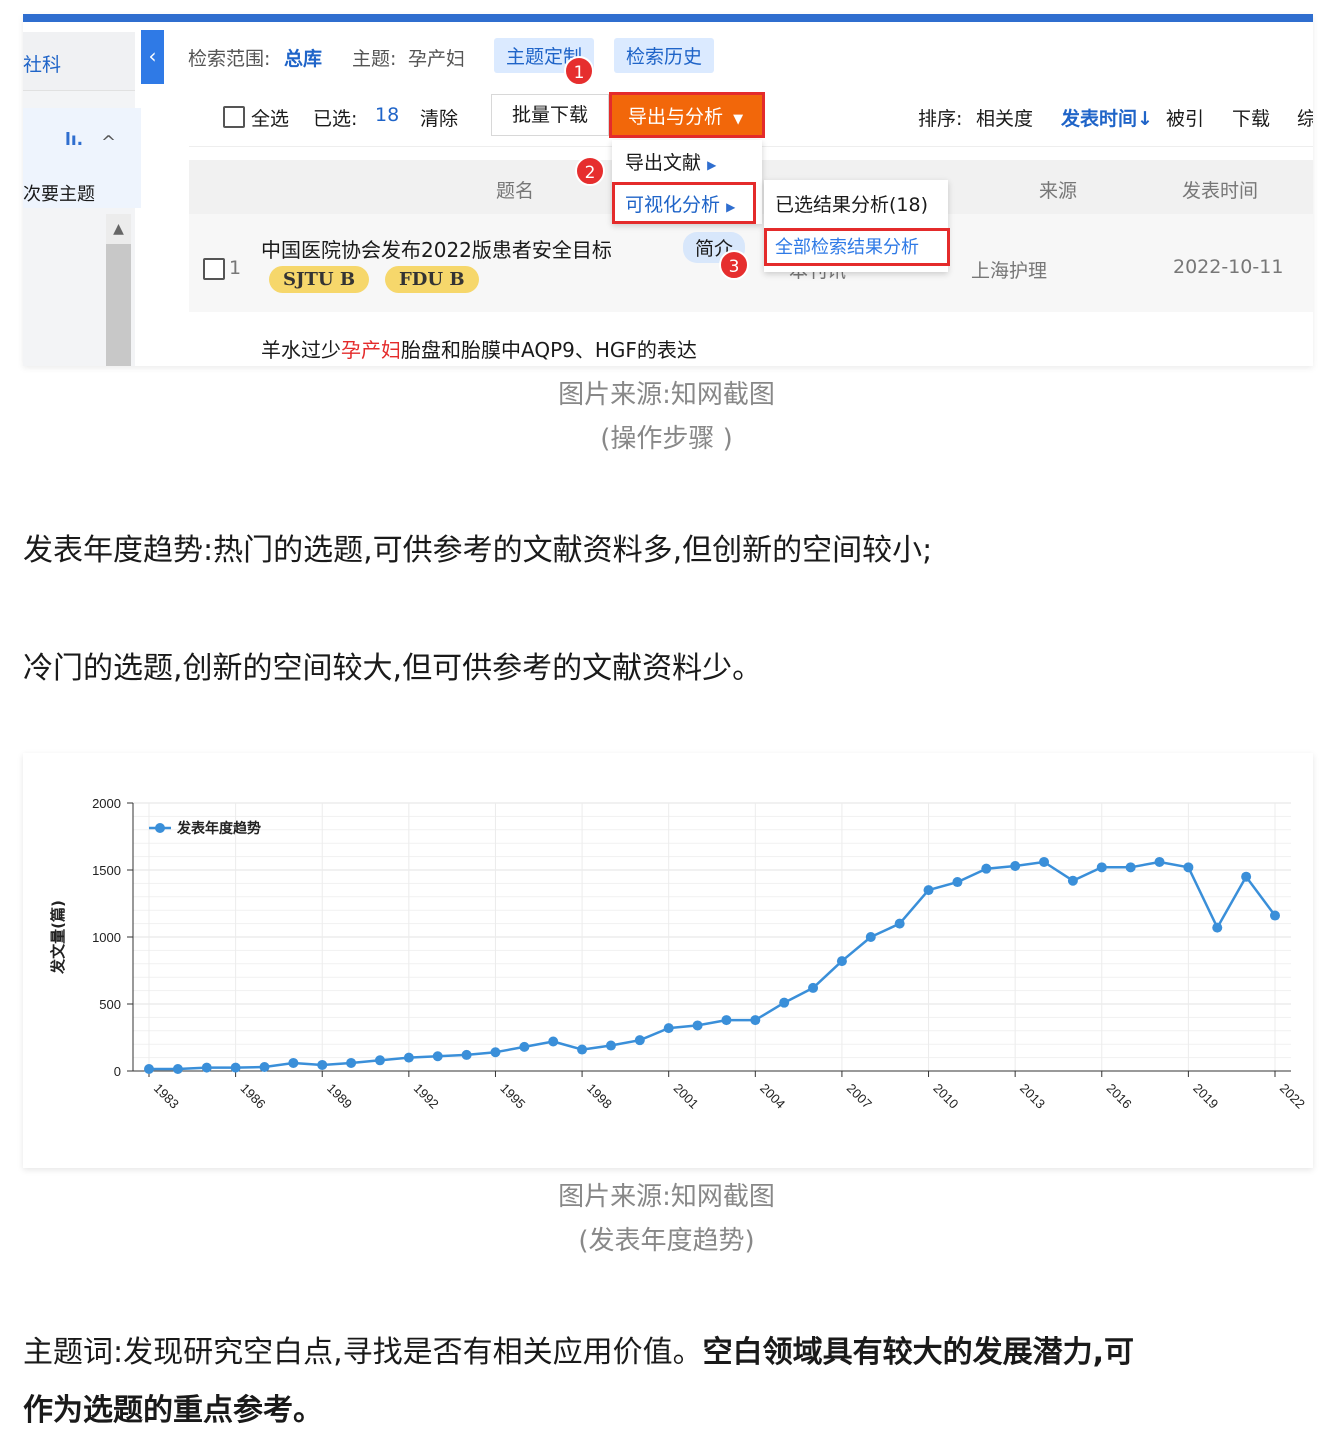  I want to click on row-date: 2022-10-11, so click(1228, 267).